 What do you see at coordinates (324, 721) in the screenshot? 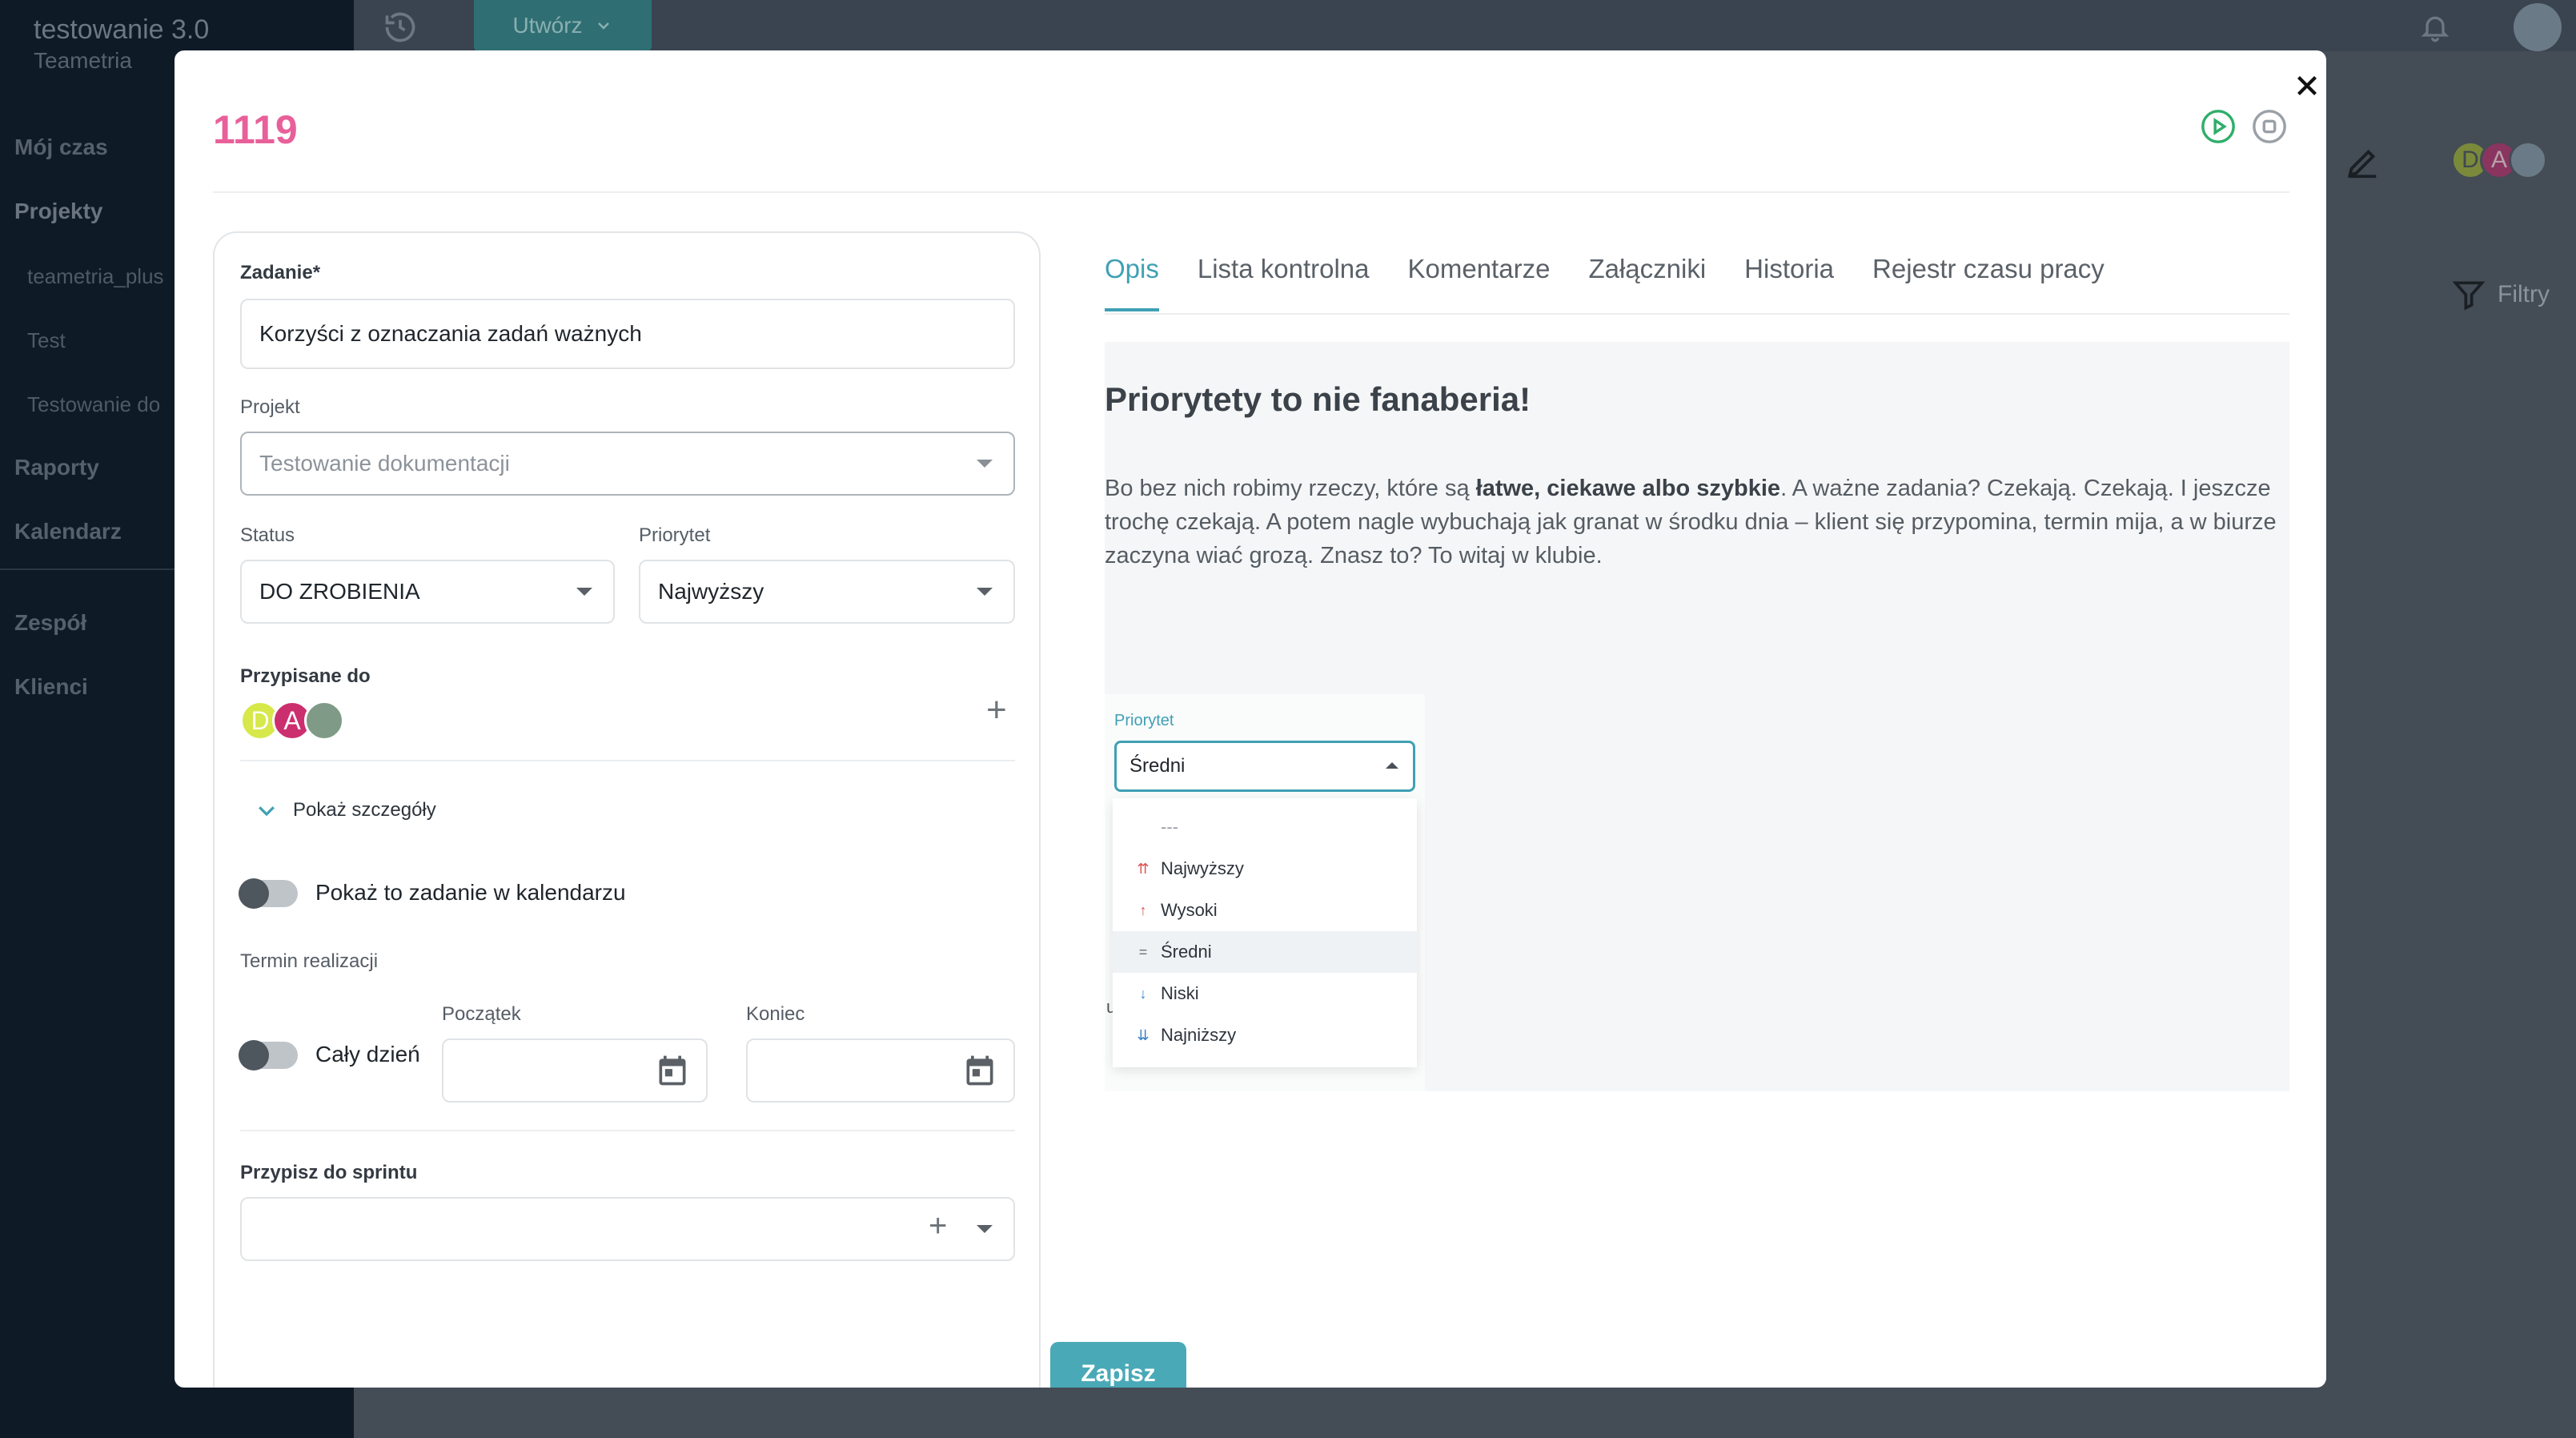
I see `avatar` at bounding box center [324, 721].